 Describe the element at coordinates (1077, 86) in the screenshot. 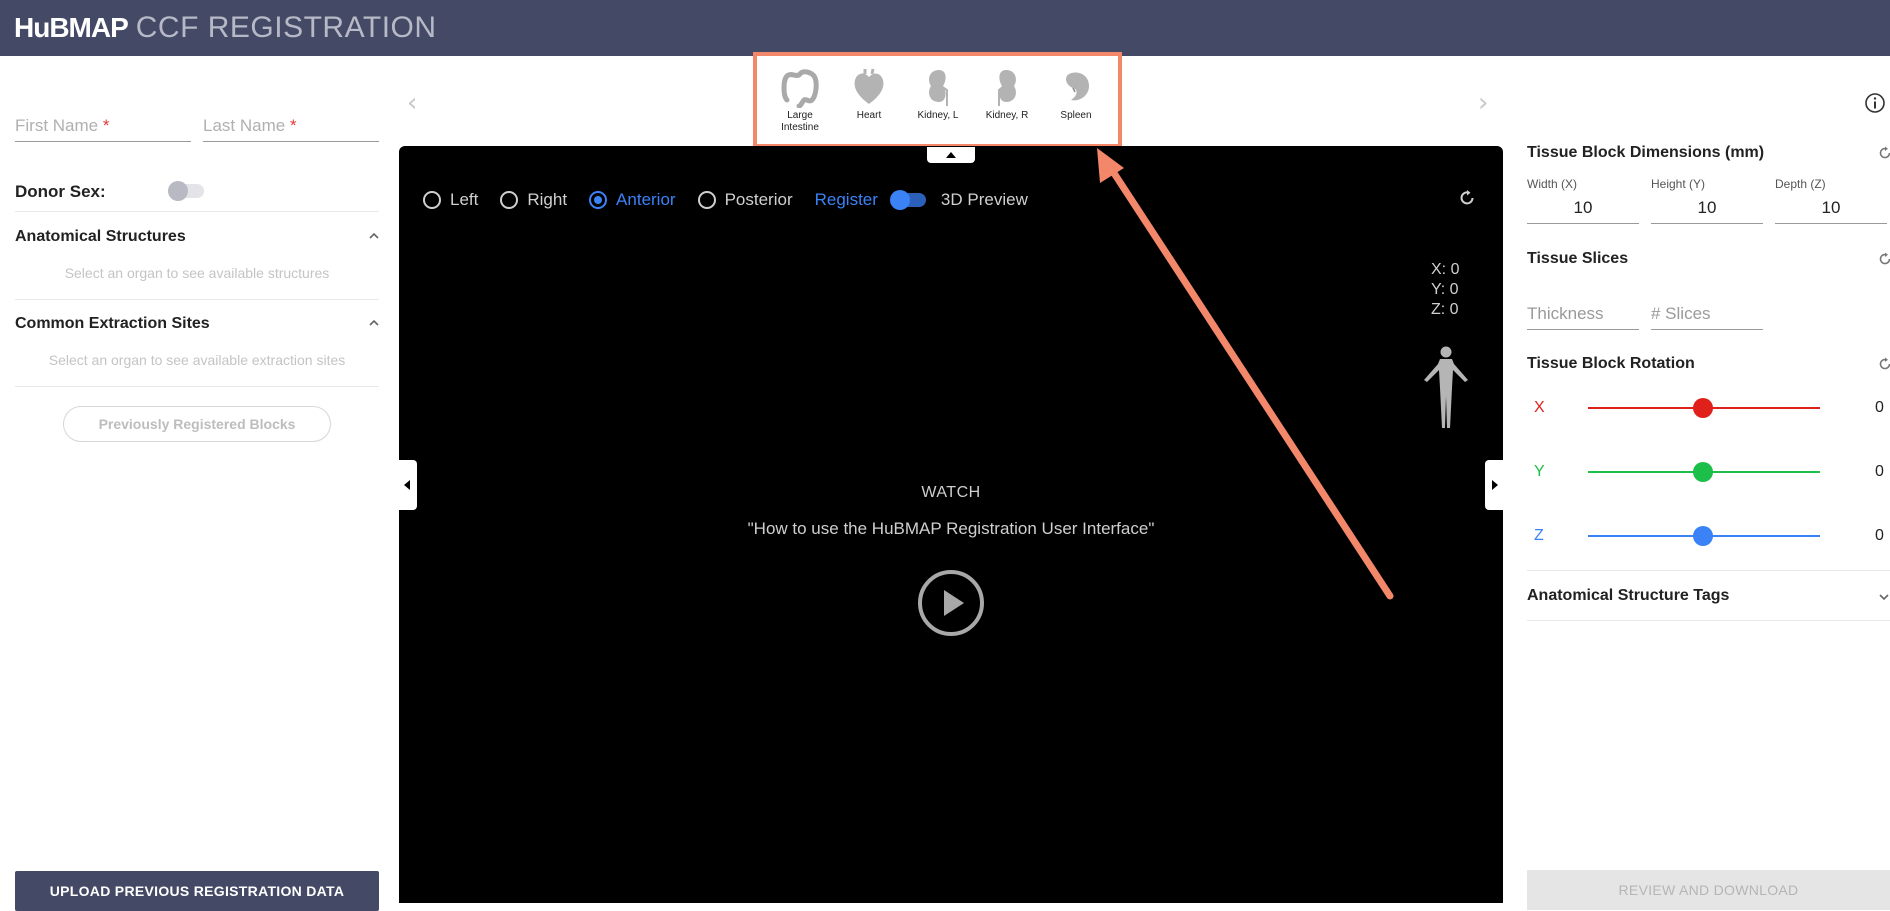

I see `spleen-icon` at that location.